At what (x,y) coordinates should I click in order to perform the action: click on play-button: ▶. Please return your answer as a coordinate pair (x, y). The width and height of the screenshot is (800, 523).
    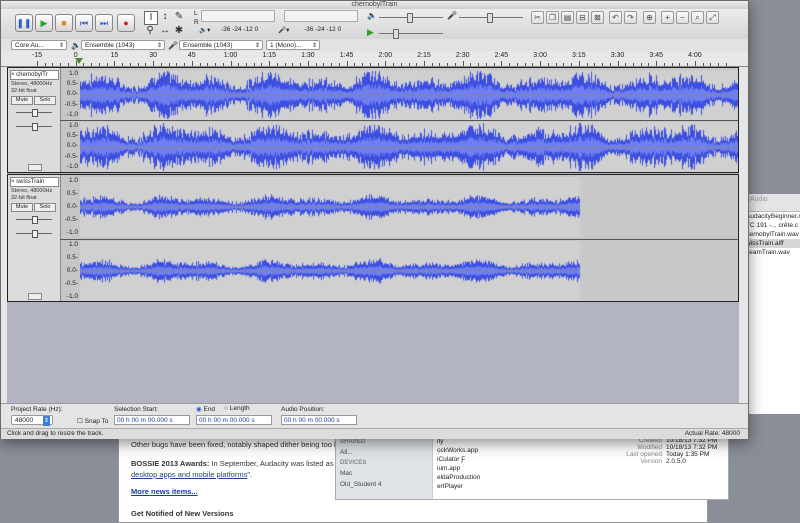
    Looking at the image, I should click on (44, 23).